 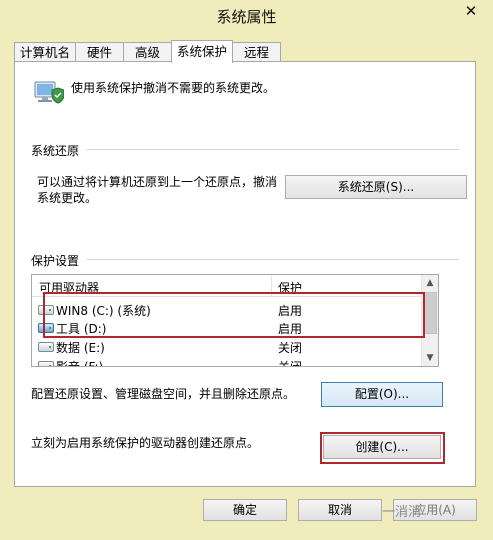 I want to click on drive-name: 工具 (D:), so click(x=81, y=329).